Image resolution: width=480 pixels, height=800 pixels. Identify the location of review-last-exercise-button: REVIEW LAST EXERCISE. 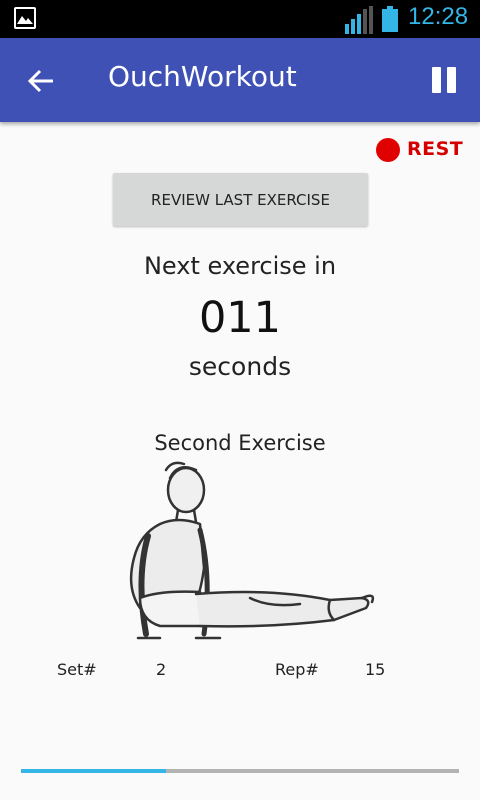
(240, 199).